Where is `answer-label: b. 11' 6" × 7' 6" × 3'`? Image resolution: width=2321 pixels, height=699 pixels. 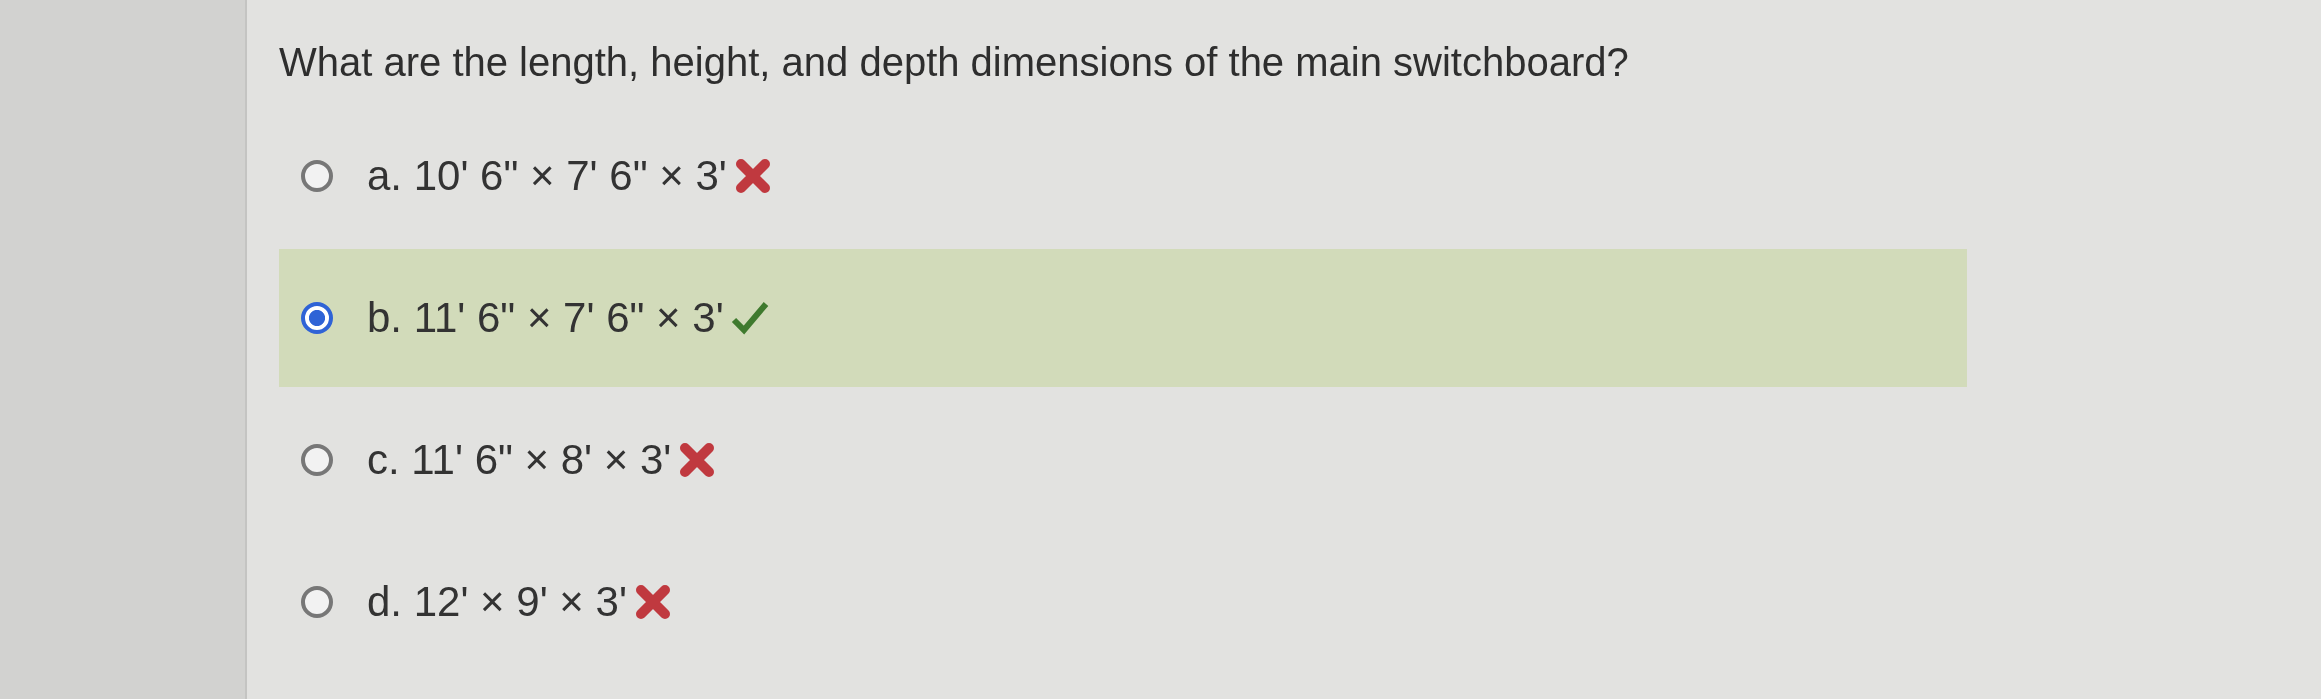
answer-label: b. 11' 6" × 7' 6" × 3' is located at coordinates (545, 318).